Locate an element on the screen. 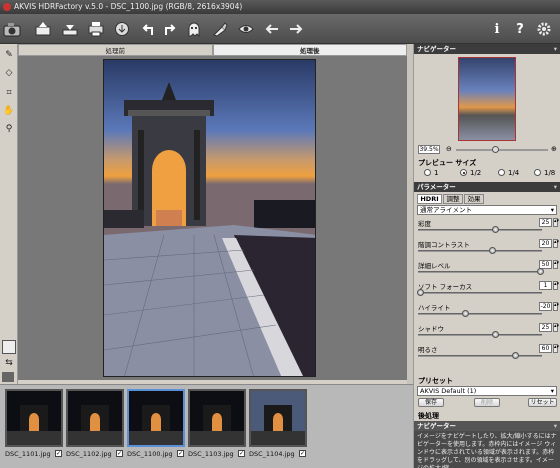  tab-adjust: 調整 is located at coordinates (453, 199).